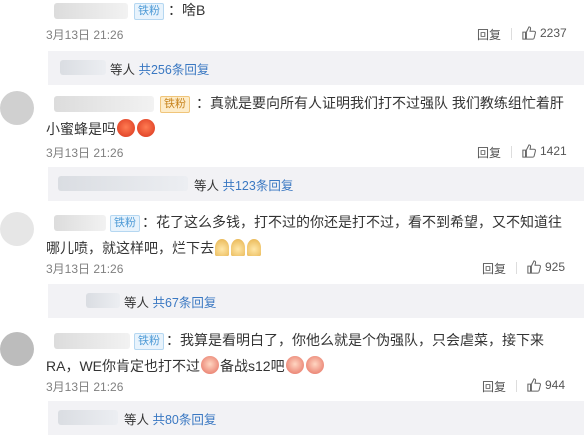 The image size is (584, 435). I want to click on view-replies-link: 共67条回复, so click(184, 303).